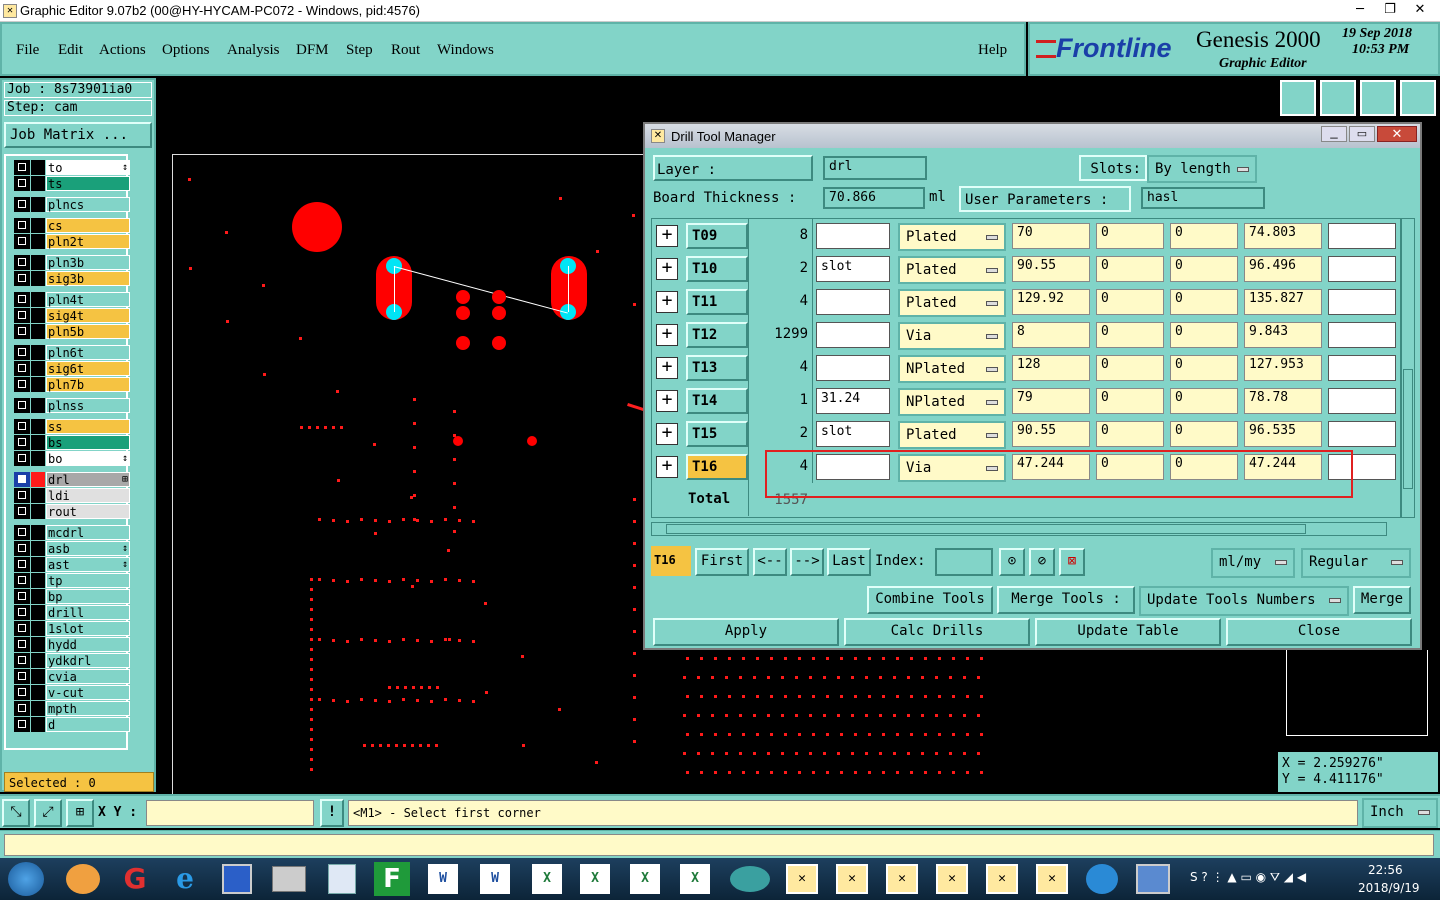 The height and width of the screenshot is (900, 1440). What do you see at coordinates (72, 225) in the screenshot?
I see `layer-item-cs: cs` at bounding box center [72, 225].